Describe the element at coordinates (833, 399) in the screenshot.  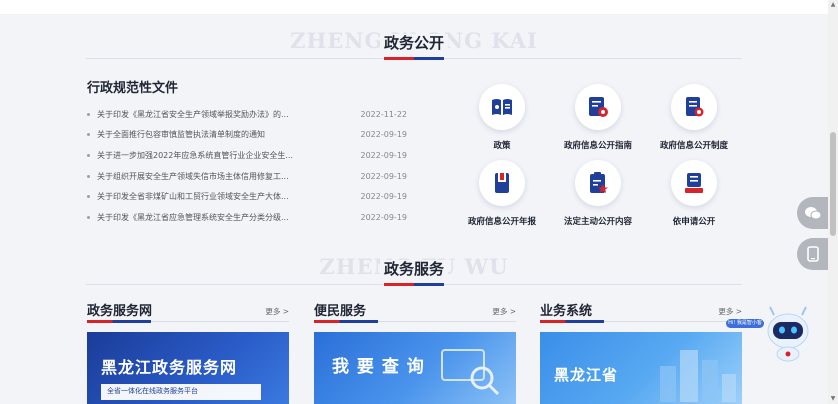
I see `scroll-down-arrow-icon: ▼` at that location.